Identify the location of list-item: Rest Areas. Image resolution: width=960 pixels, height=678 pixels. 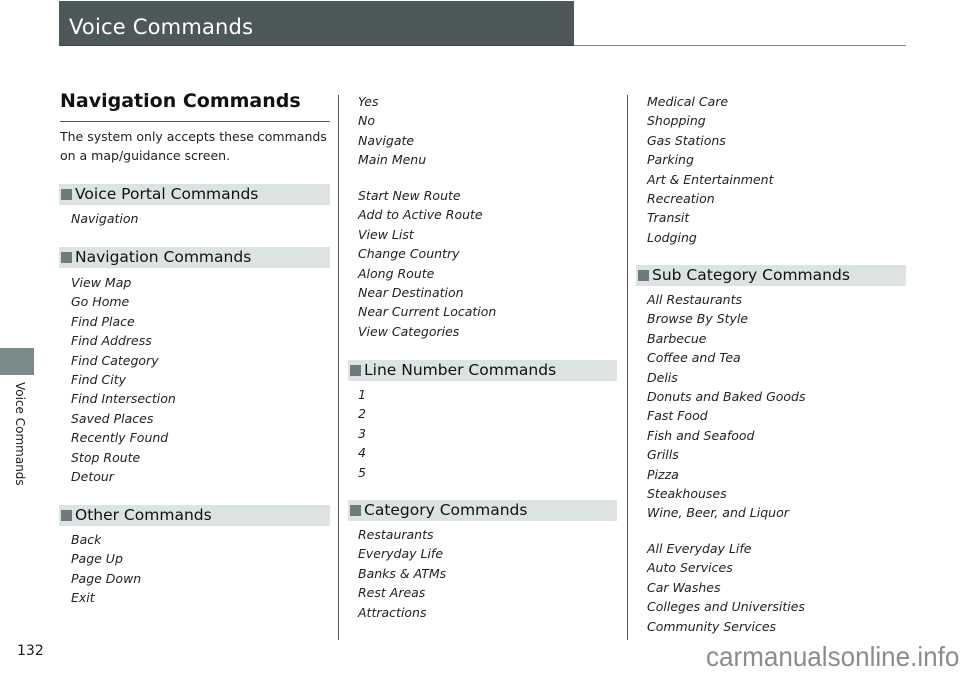
(392, 593).